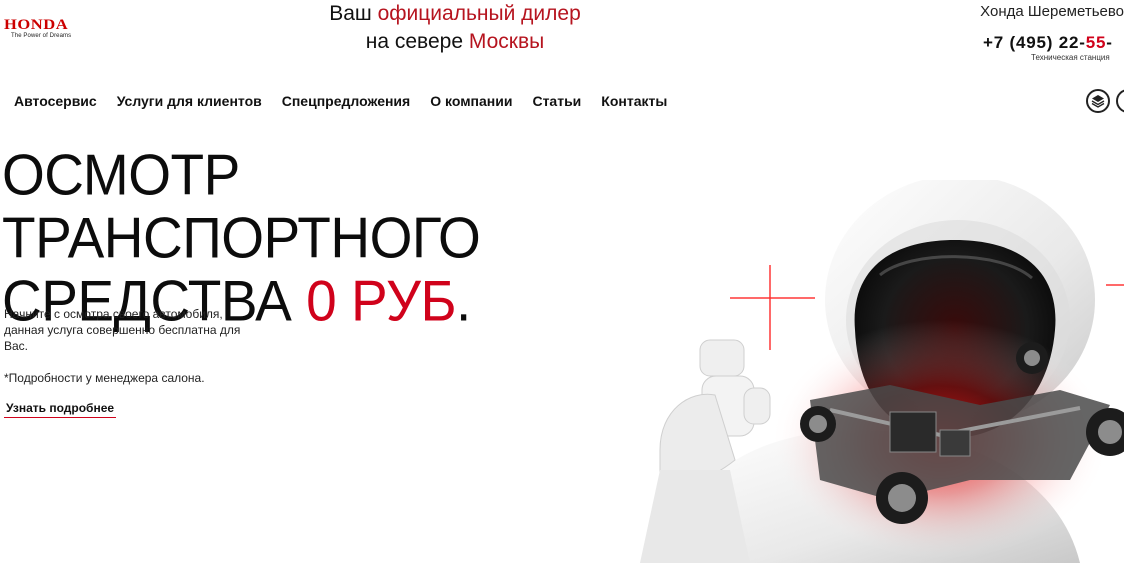 The image size is (1124, 563). I want to click on hero-title-line1: ОСМОТР ТРАНСПОРТНОГО, so click(241, 206).